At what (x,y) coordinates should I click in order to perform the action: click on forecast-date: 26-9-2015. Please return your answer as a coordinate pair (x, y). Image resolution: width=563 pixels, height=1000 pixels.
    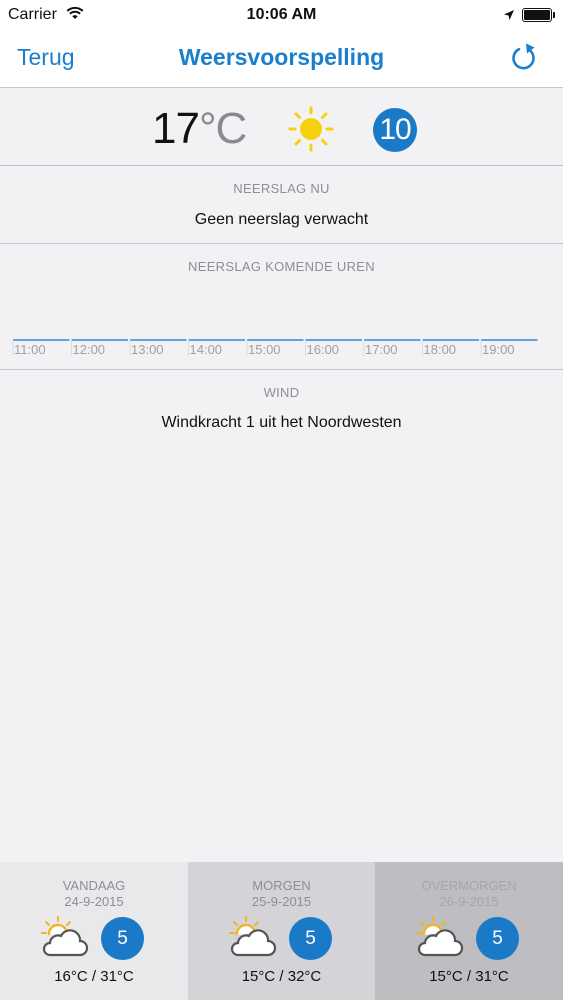
    Looking at the image, I should click on (469, 901).